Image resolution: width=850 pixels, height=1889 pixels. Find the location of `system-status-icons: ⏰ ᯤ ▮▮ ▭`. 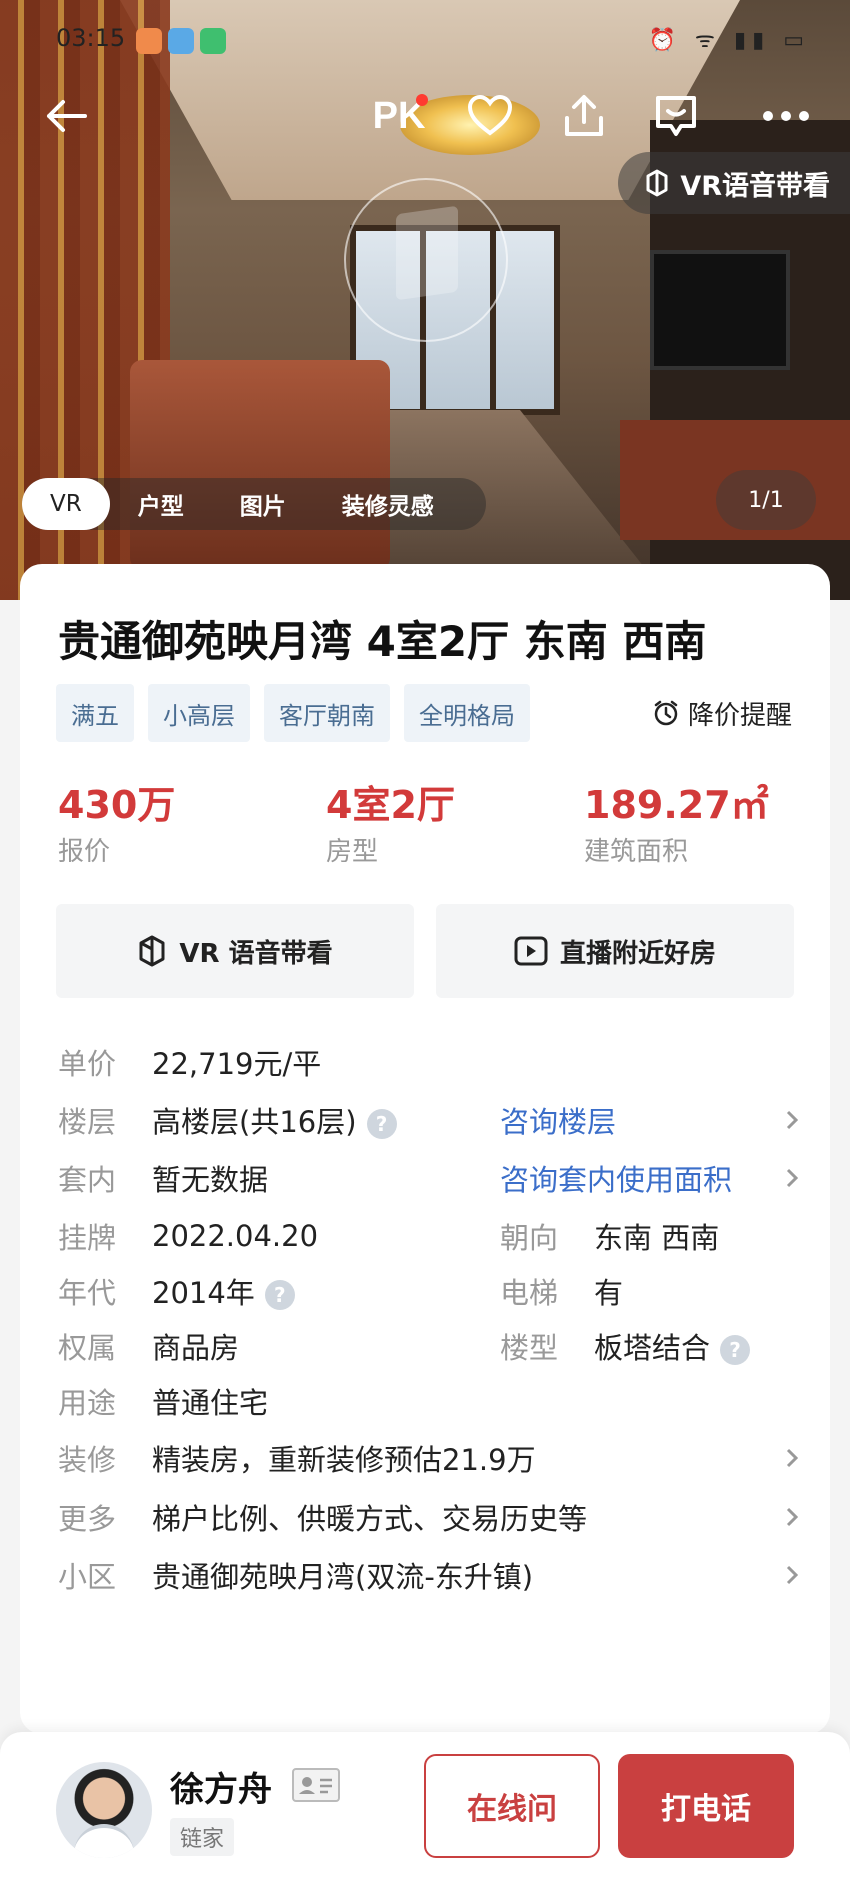

system-status-icons: ⏰ ᯤ ▮▮ ▭ is located at coordinates (729, 40).